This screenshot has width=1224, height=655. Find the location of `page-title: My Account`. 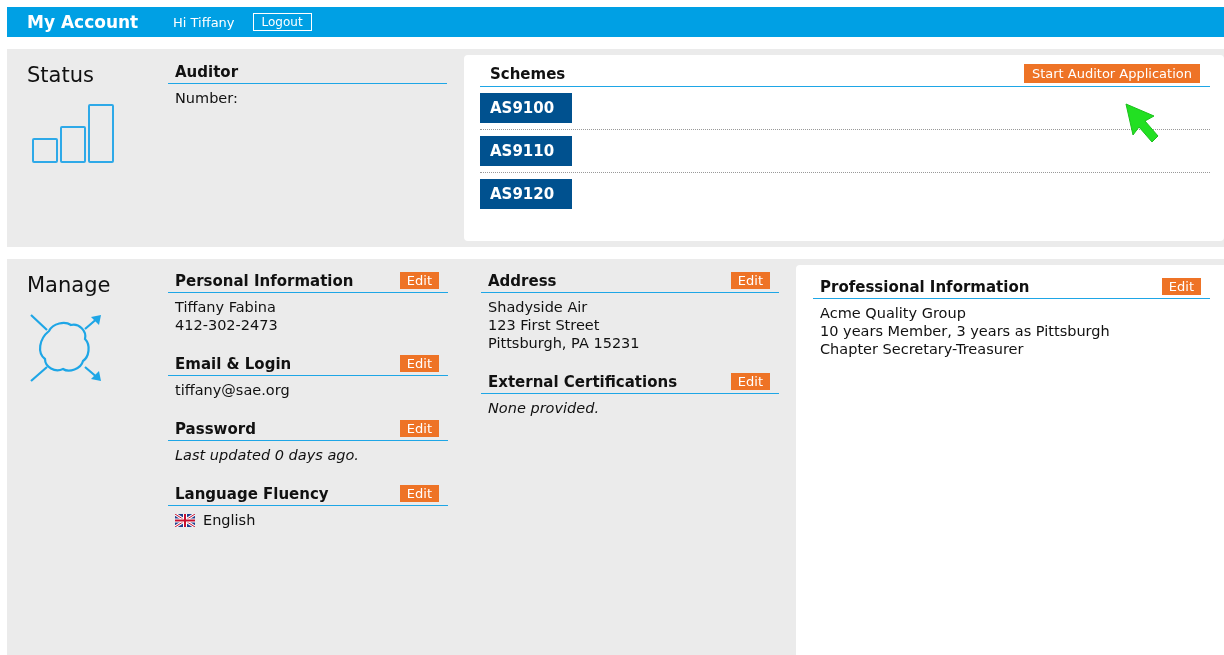

page-title: My Account is located at coordinates (83, 22).